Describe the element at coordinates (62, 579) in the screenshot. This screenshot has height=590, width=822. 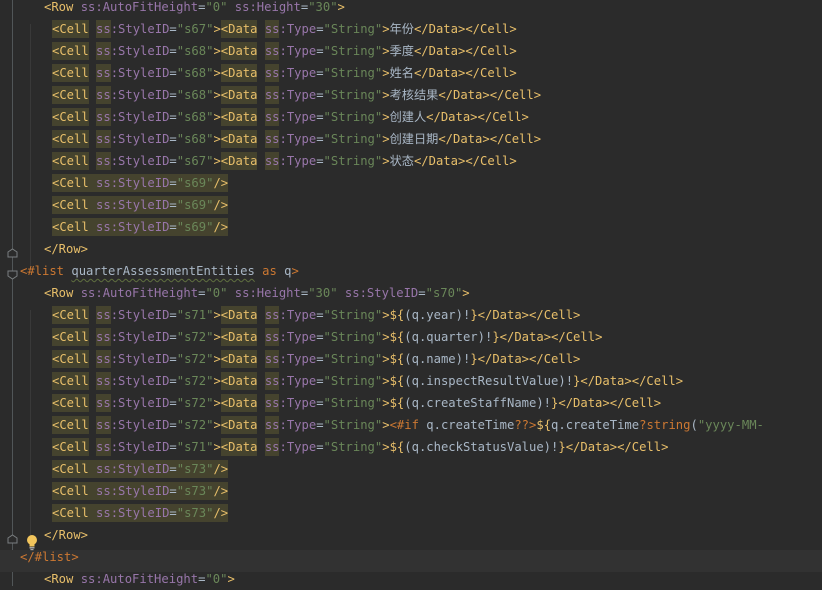
I see `token-tag: <Row` at that location.